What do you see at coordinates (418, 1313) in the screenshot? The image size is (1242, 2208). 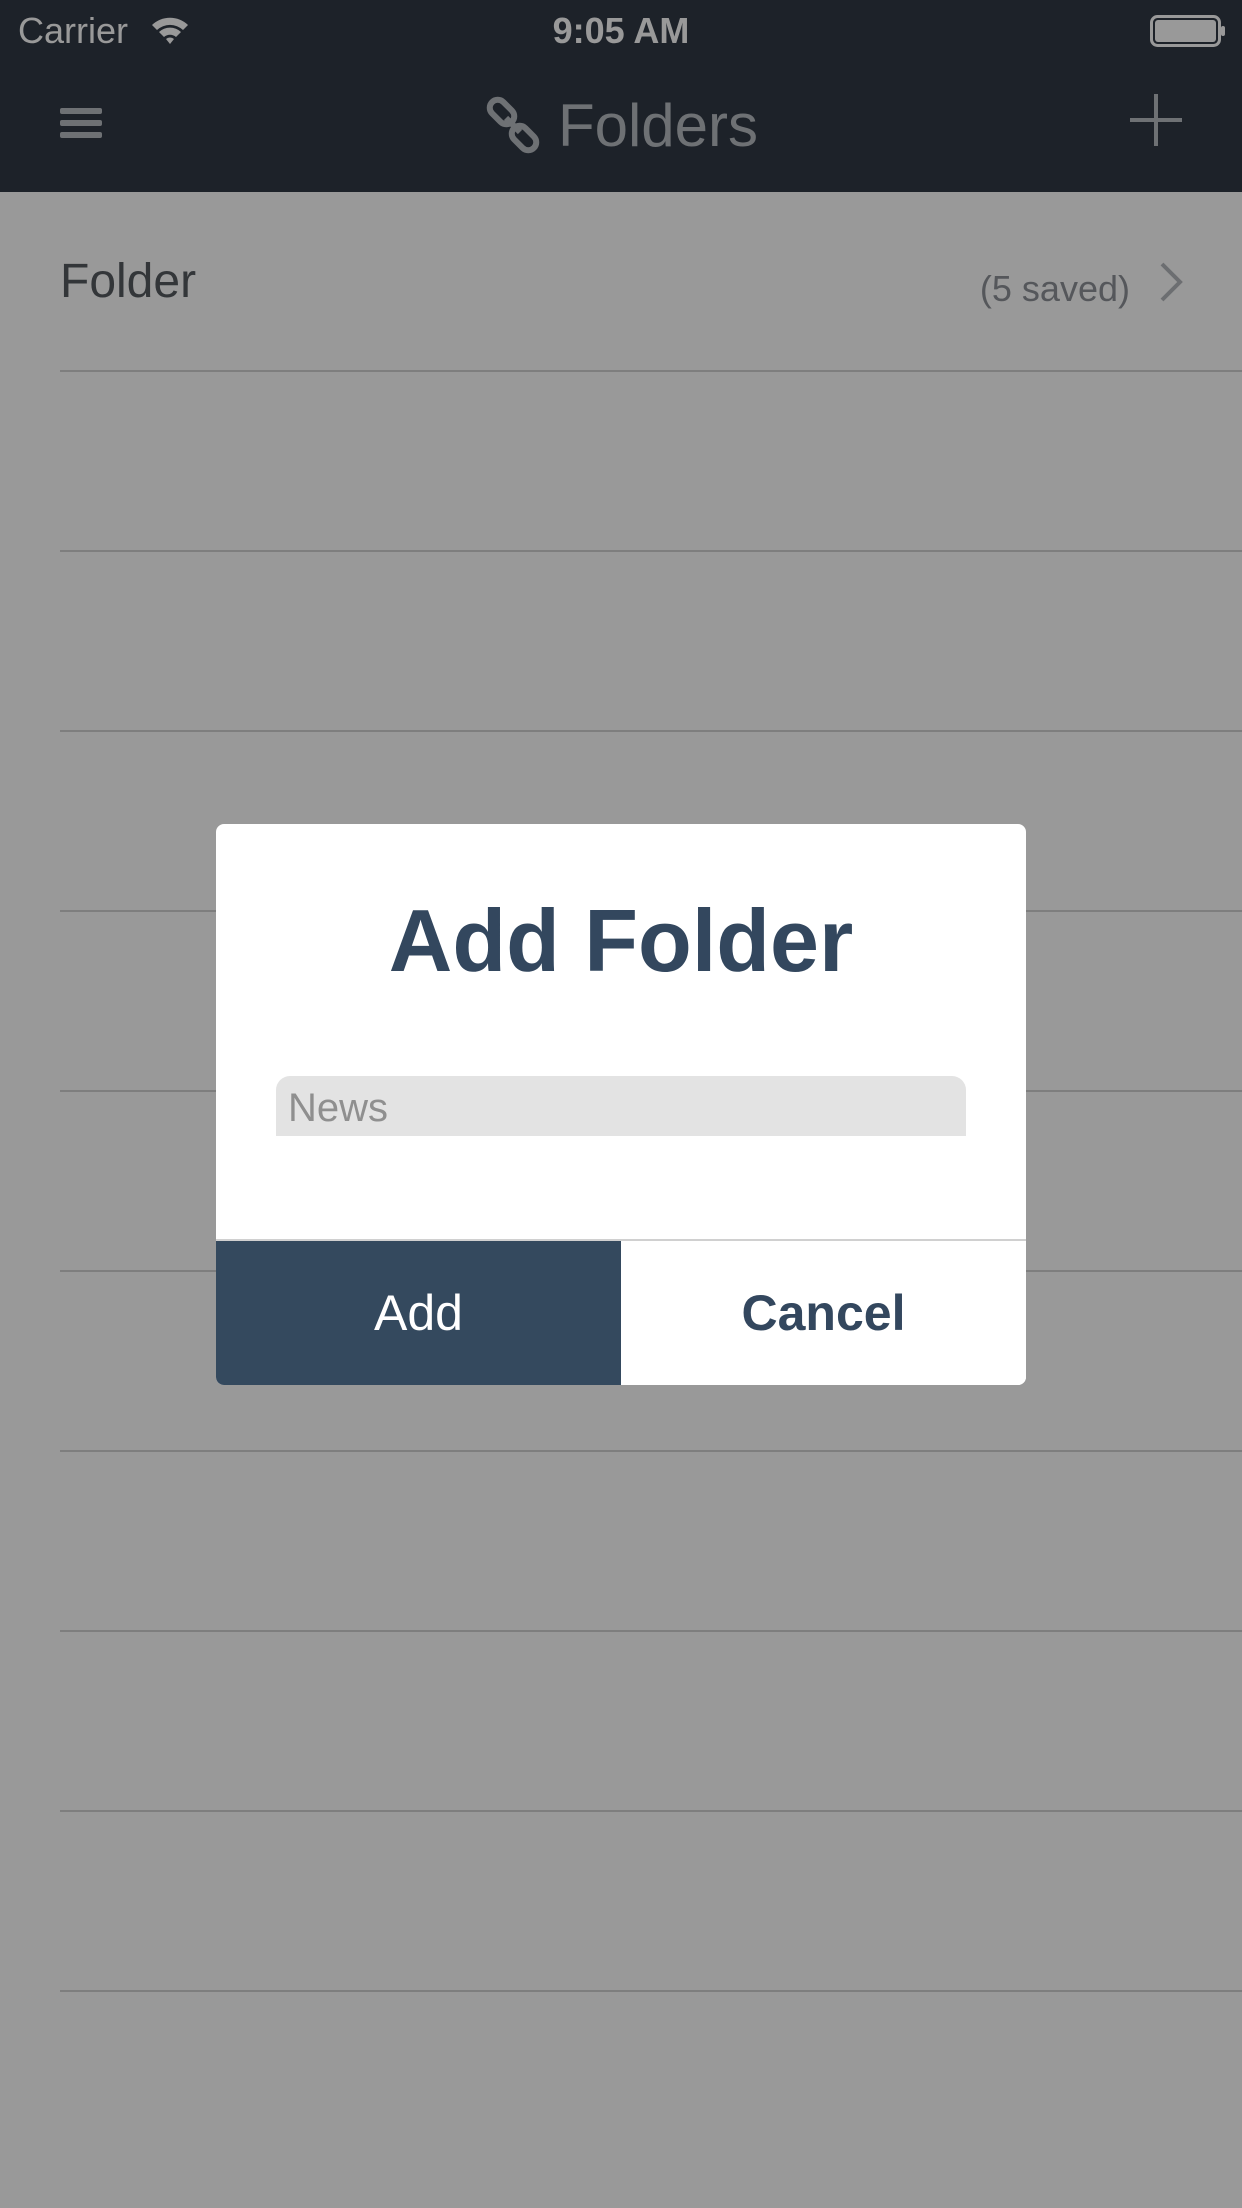 I see `add-button: Add` at bounding box center [418, 1313].